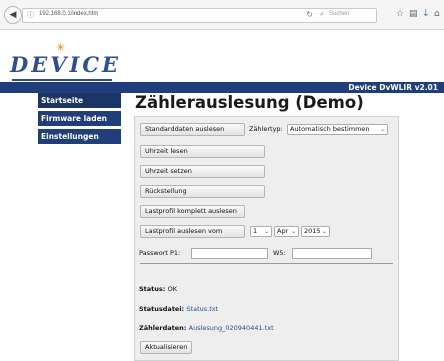 The image size is (444, 361). I want to click on status-file-line: Statusdatei: Status.txt, so click(178, 309).